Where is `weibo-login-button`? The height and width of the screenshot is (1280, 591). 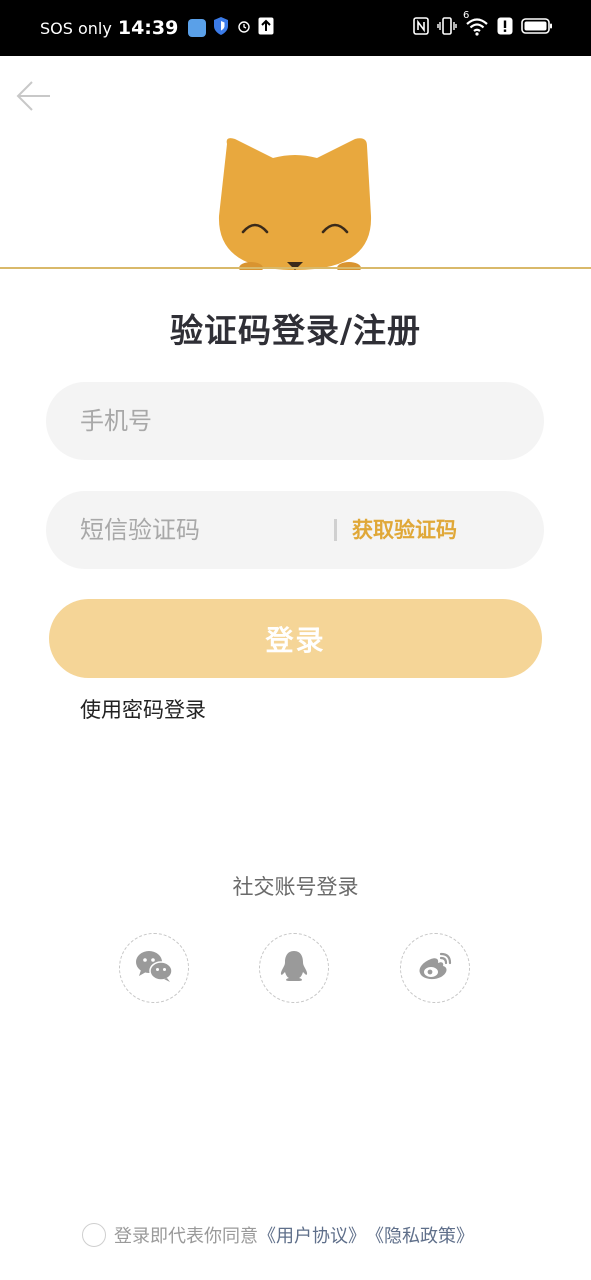
weibo-login-button is located at coordinates (435, 968).